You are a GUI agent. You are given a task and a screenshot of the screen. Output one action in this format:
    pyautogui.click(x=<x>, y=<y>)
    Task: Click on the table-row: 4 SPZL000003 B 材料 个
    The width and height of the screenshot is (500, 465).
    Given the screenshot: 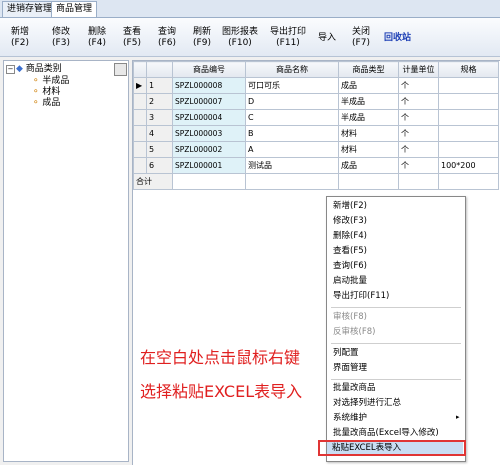 What is the action you would take?
    pyautogui.click(x=316, y=133)
    